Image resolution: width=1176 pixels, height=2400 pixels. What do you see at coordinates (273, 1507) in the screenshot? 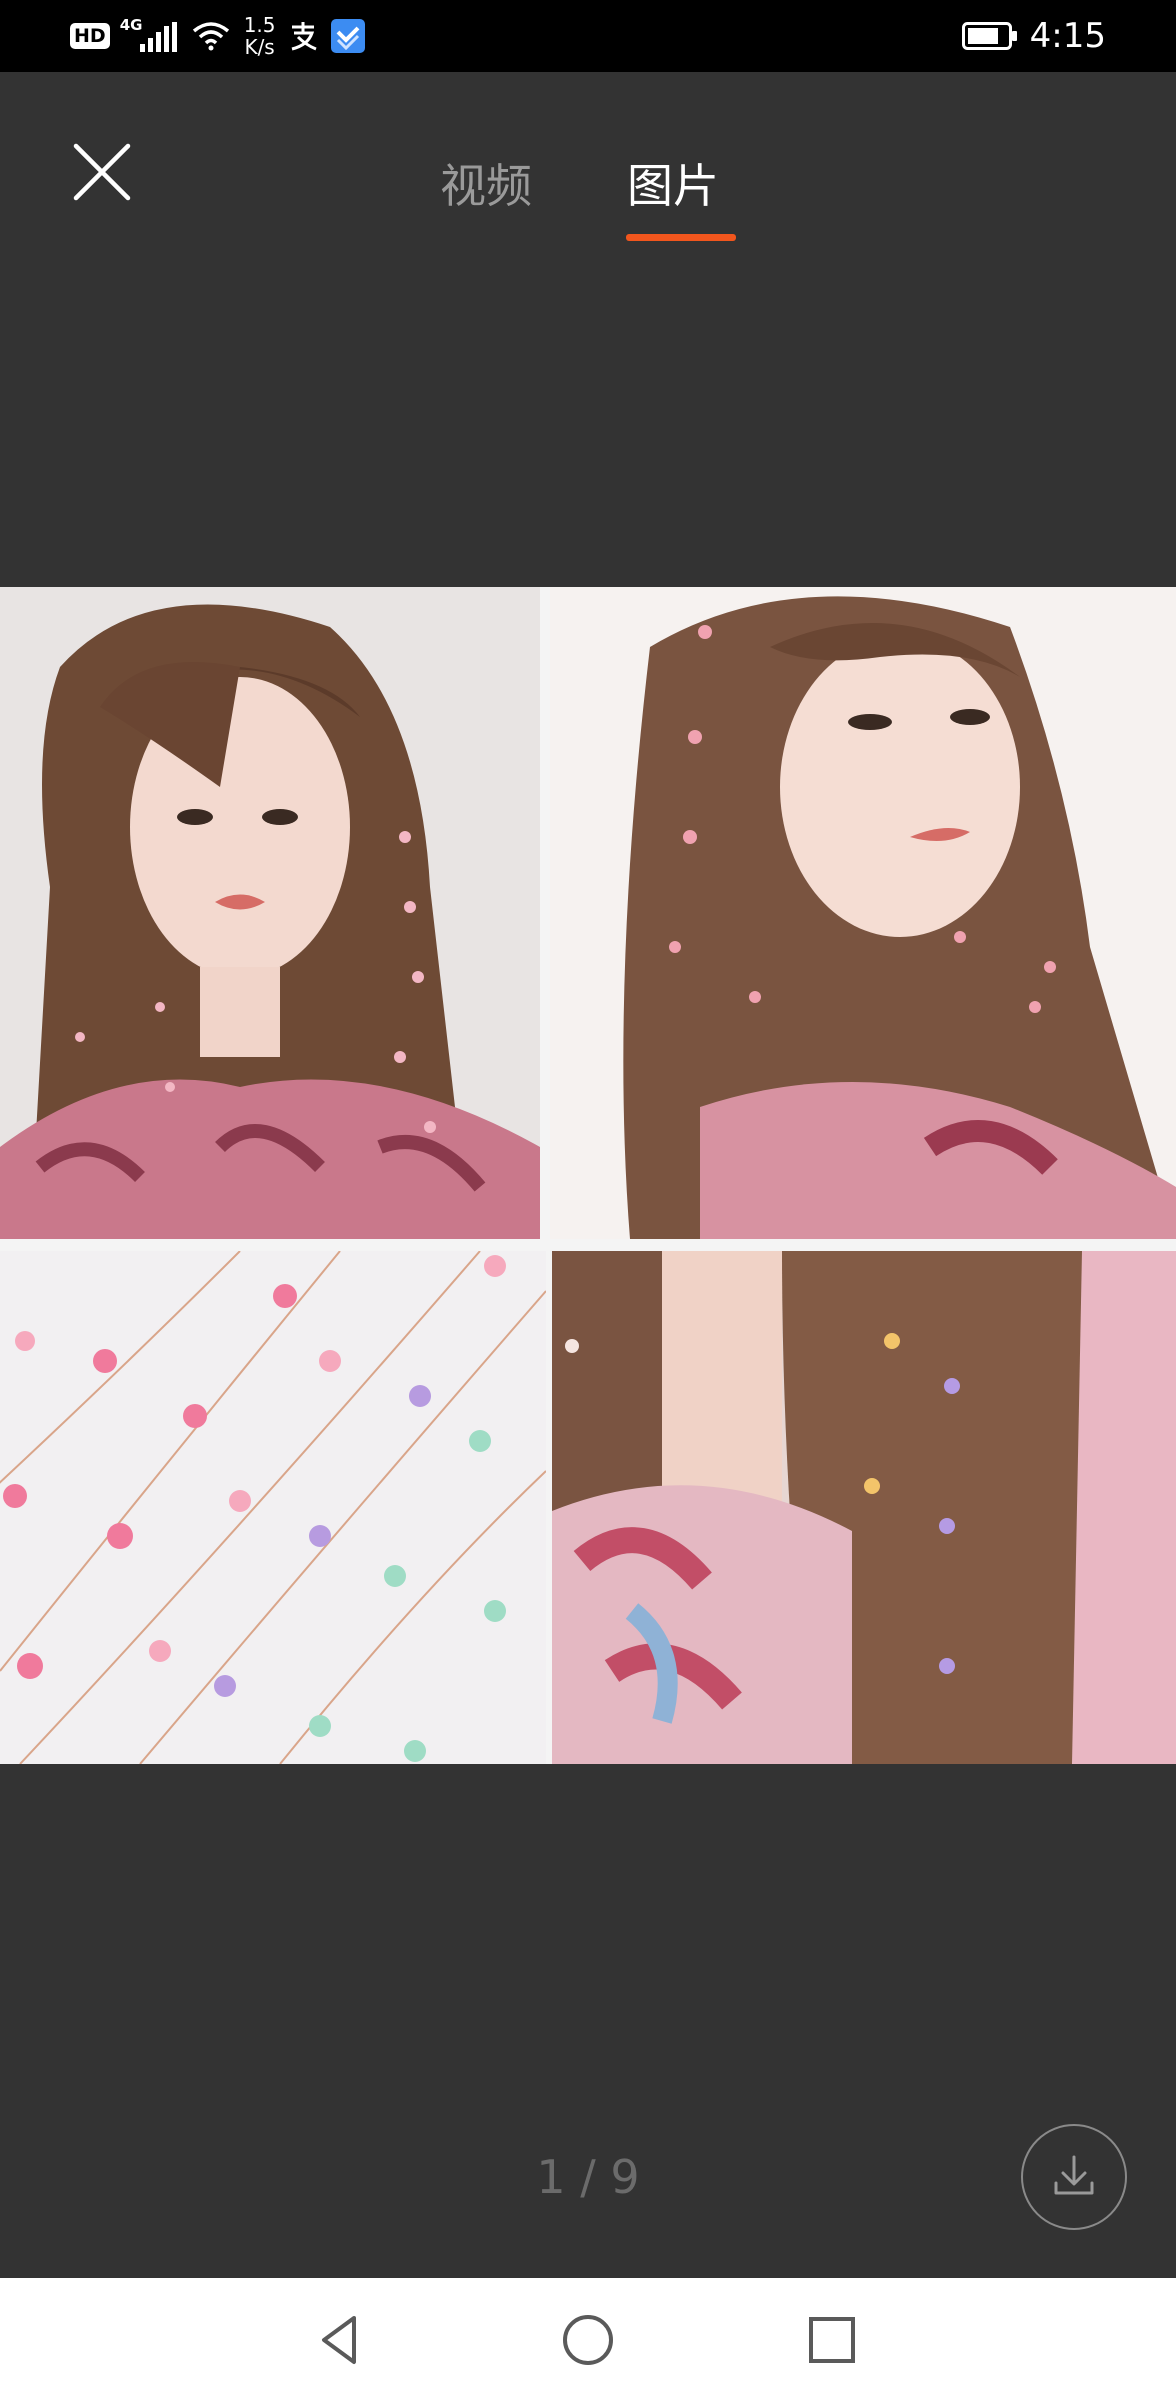
I see `photo-panel-flower-strings` at bounding box center [273, 1507].